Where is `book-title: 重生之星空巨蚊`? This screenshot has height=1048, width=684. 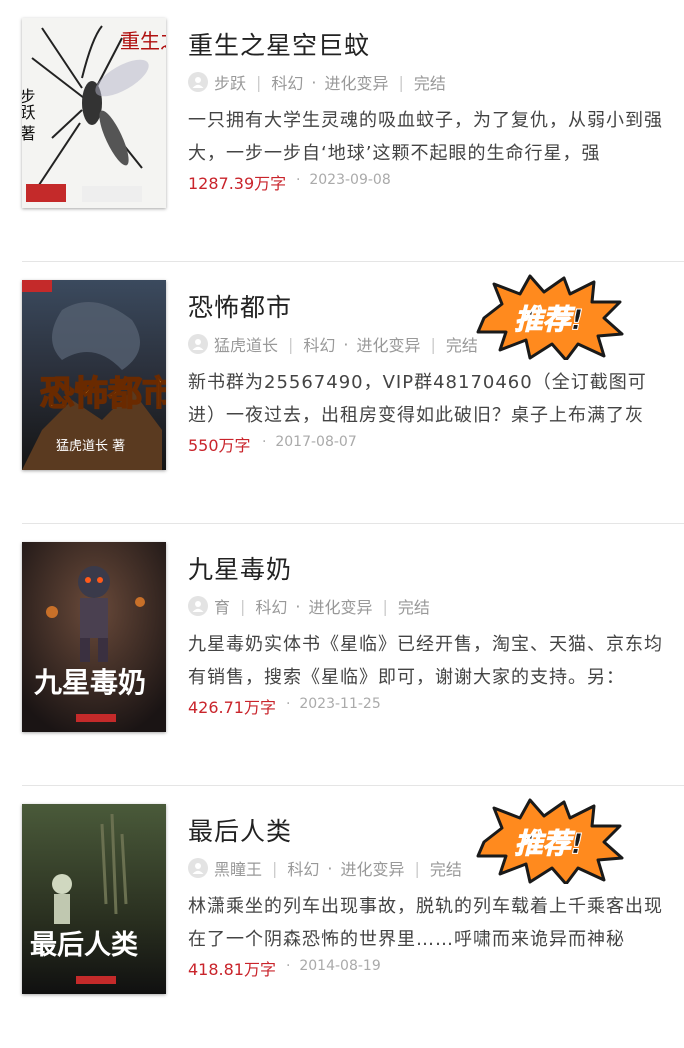 book-title: 重生之星空巨蚊 is located at coordinates (279, 44).